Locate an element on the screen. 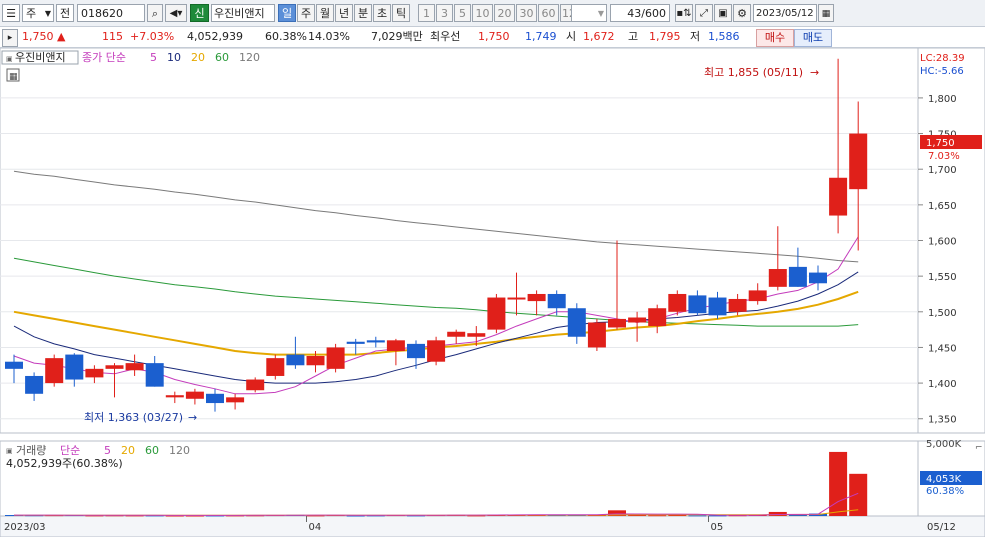 The width and height of the screenshot is (985, 540). volume-ma-label: 단순 is located at coordinates (70, 450).